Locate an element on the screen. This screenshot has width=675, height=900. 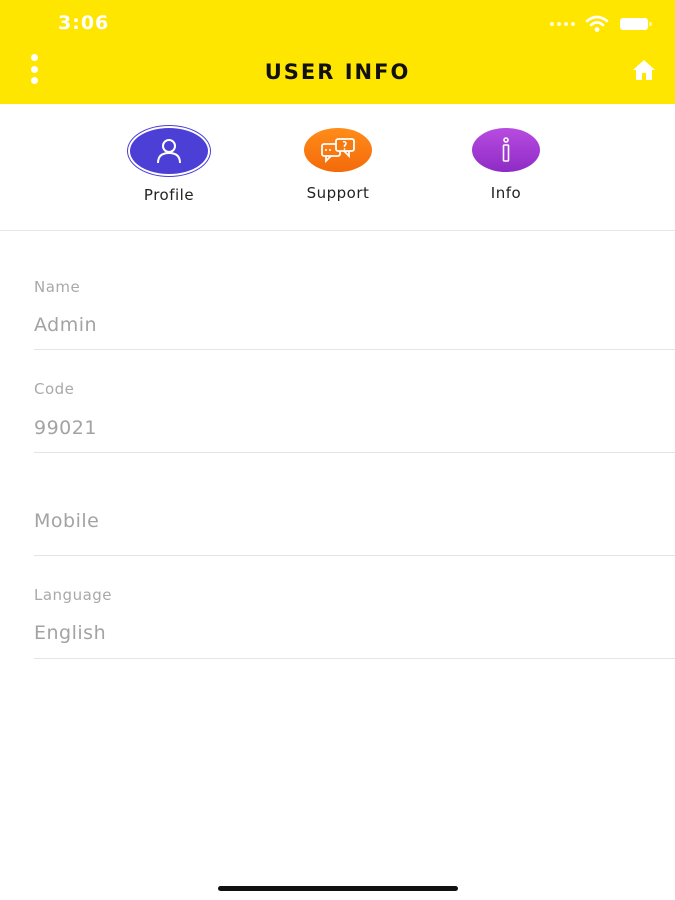
tab-info-label: Info is located at coordinates (506, 193).